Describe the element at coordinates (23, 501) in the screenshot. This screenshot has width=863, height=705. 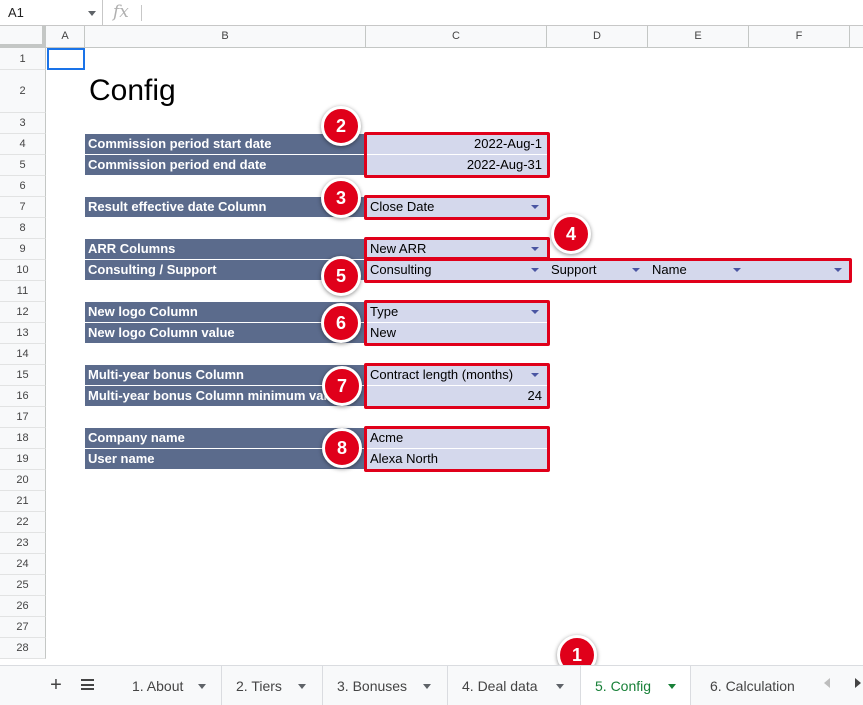
I see `row-header: 21` at that location.